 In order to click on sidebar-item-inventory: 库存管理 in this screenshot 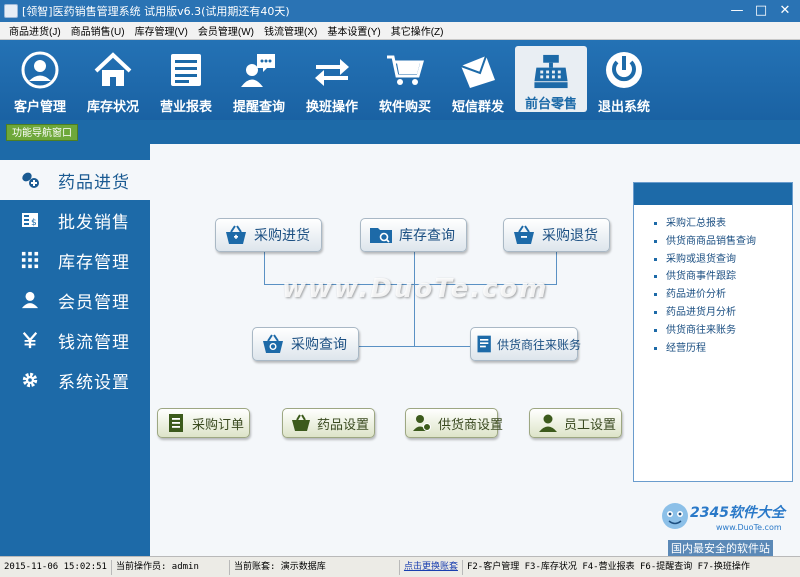, I will do `click(75, 260)`.